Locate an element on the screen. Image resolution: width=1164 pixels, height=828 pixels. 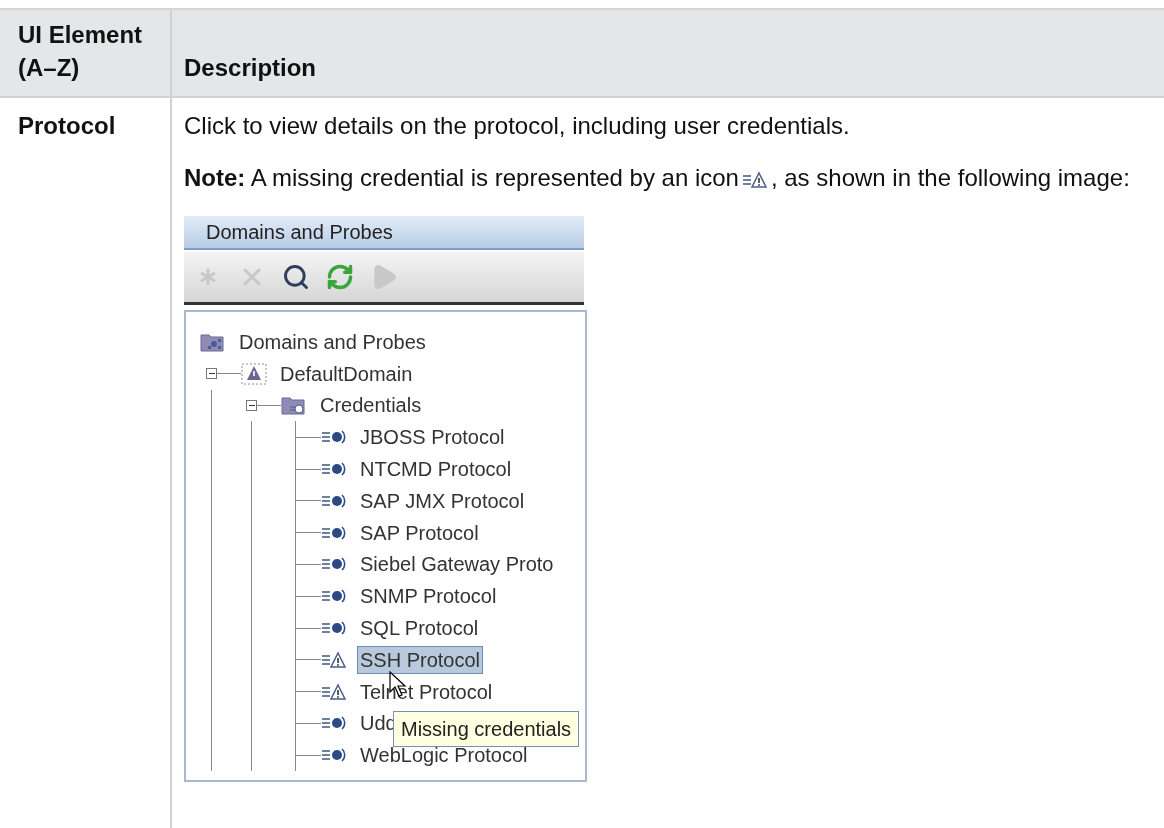
table-cell: Protocol is located at coordinates (67, 125).